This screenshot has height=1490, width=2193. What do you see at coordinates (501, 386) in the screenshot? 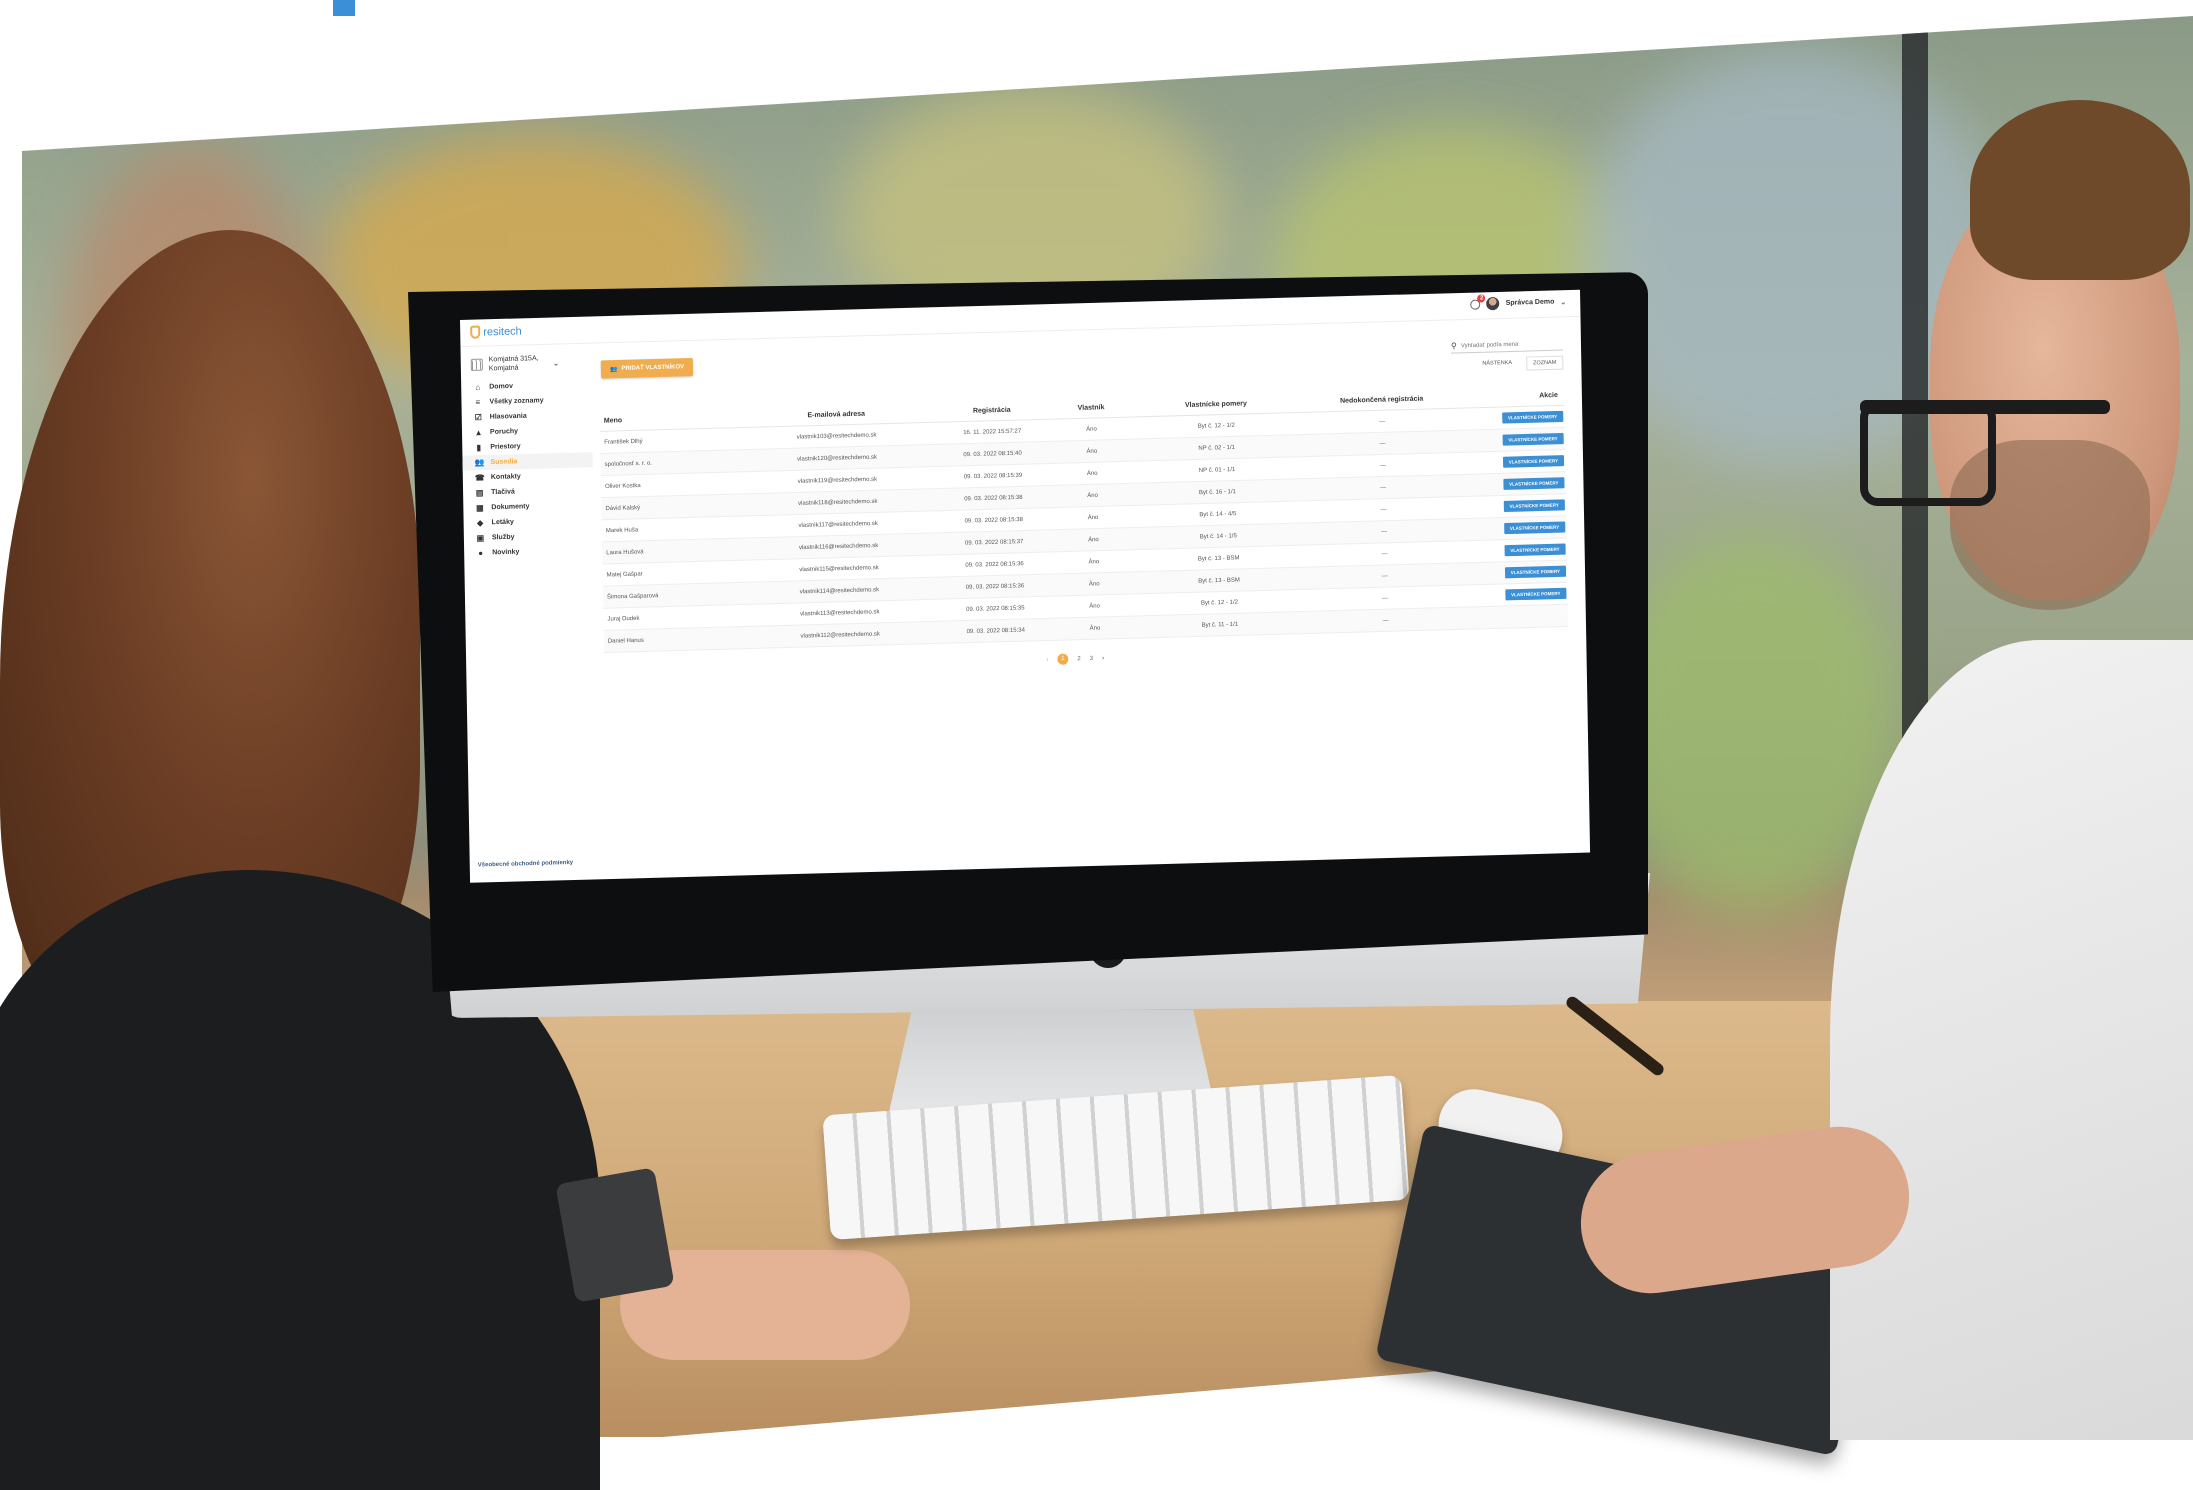
I see `sidebar-item-label: Domov` at bounding box center [501, 386].